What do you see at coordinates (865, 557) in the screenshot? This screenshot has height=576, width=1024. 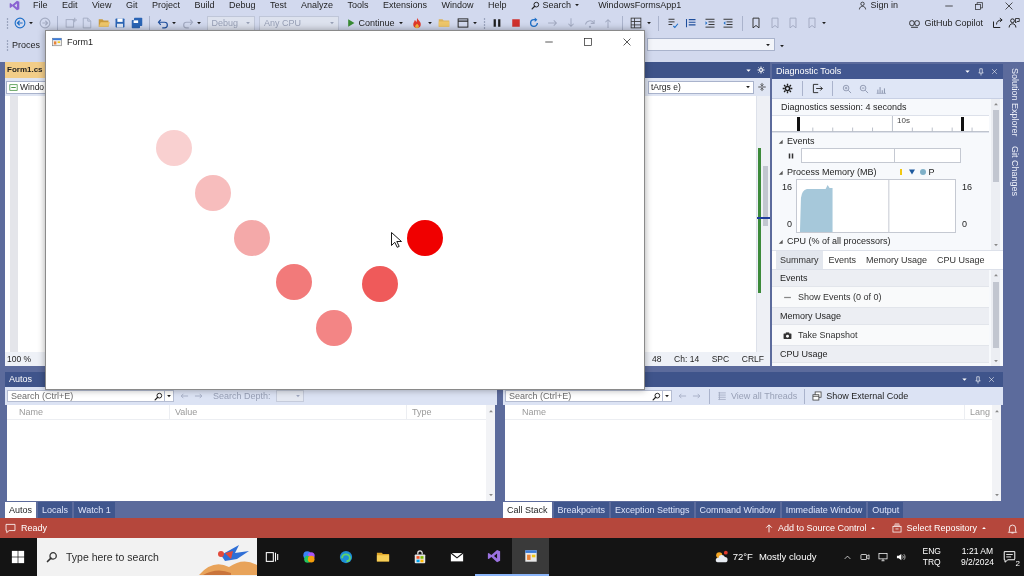 I see `video-camera-icon` at bounding box center [865, 557].